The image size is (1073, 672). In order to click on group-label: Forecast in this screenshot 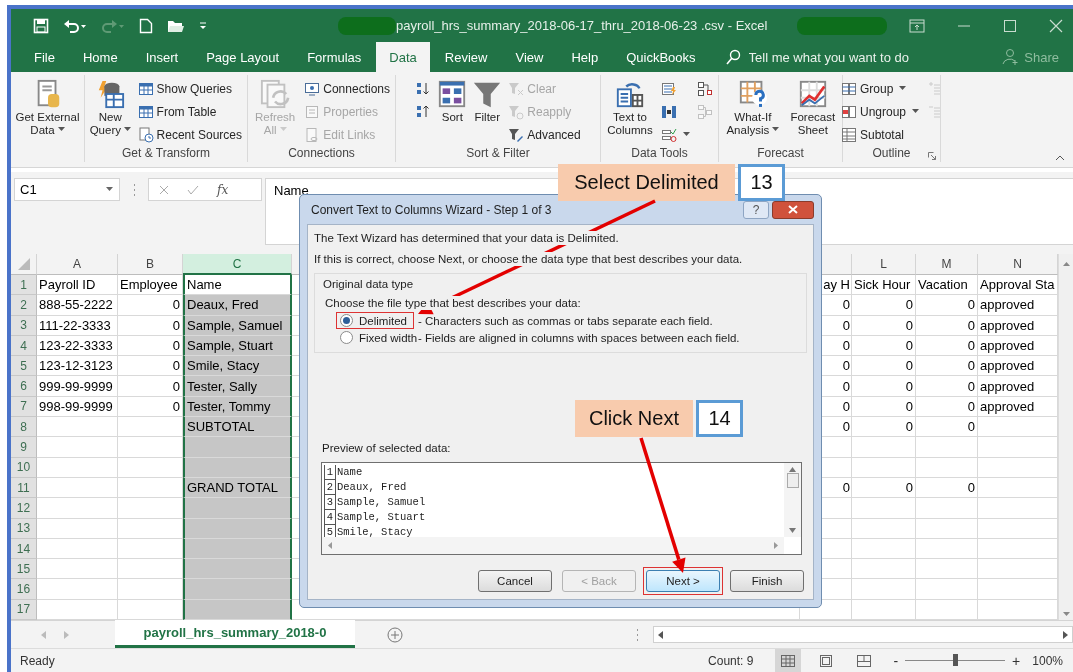, I will do `click(780, 154)`.